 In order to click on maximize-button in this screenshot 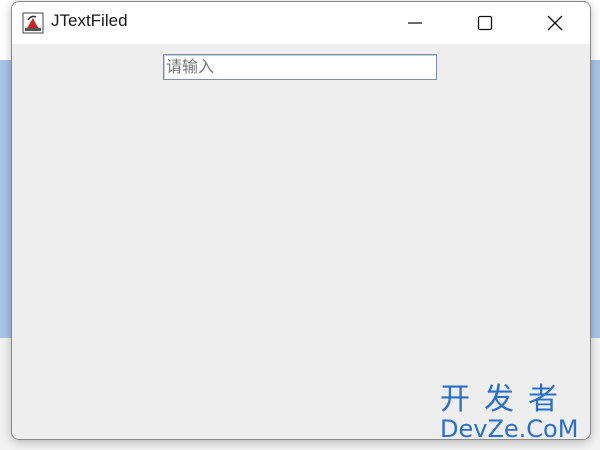, I will do `click(485, 23)`.